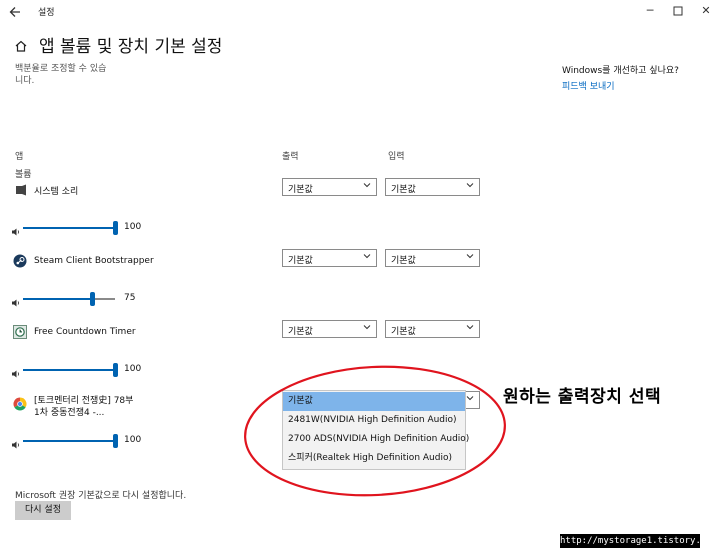 This screenshot has height=560, width=720. What do you see at coordinates (20, 403) in the screenshot?
I see `chrome-icon` at bounding box center [20, 403].